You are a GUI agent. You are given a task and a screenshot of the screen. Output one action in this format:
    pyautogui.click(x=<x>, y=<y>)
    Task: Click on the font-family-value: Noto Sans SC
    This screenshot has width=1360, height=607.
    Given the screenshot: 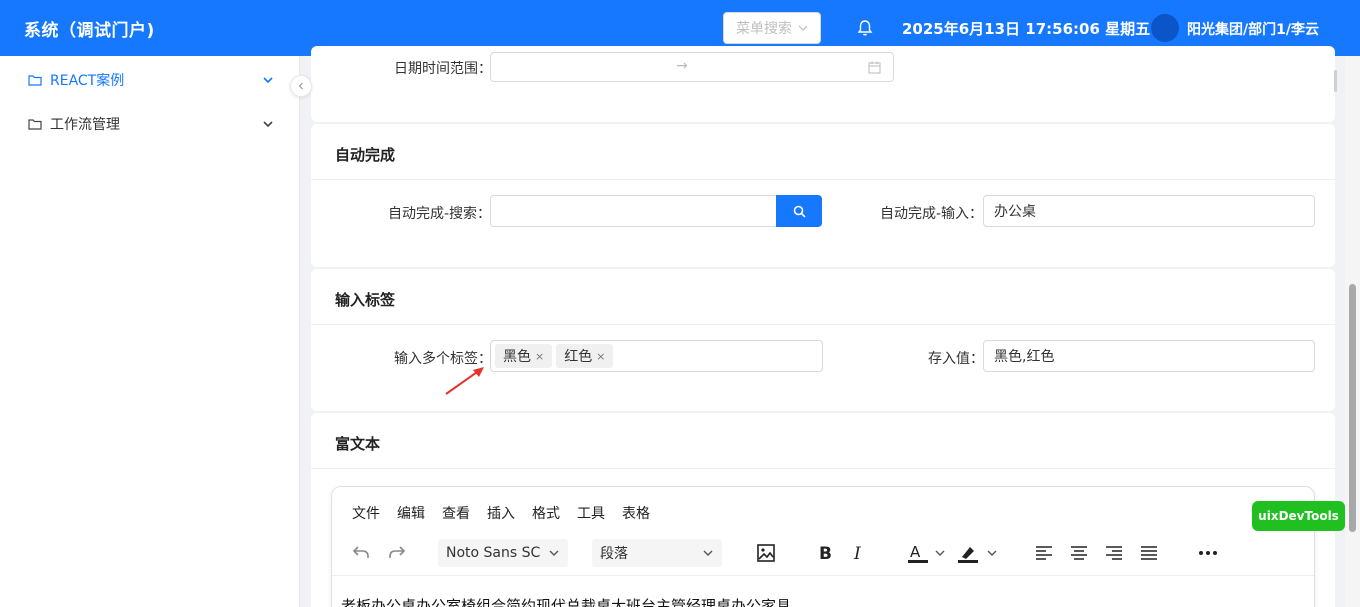 What is the action you would take?
    pyautogui.click(x=493, y=553)
    